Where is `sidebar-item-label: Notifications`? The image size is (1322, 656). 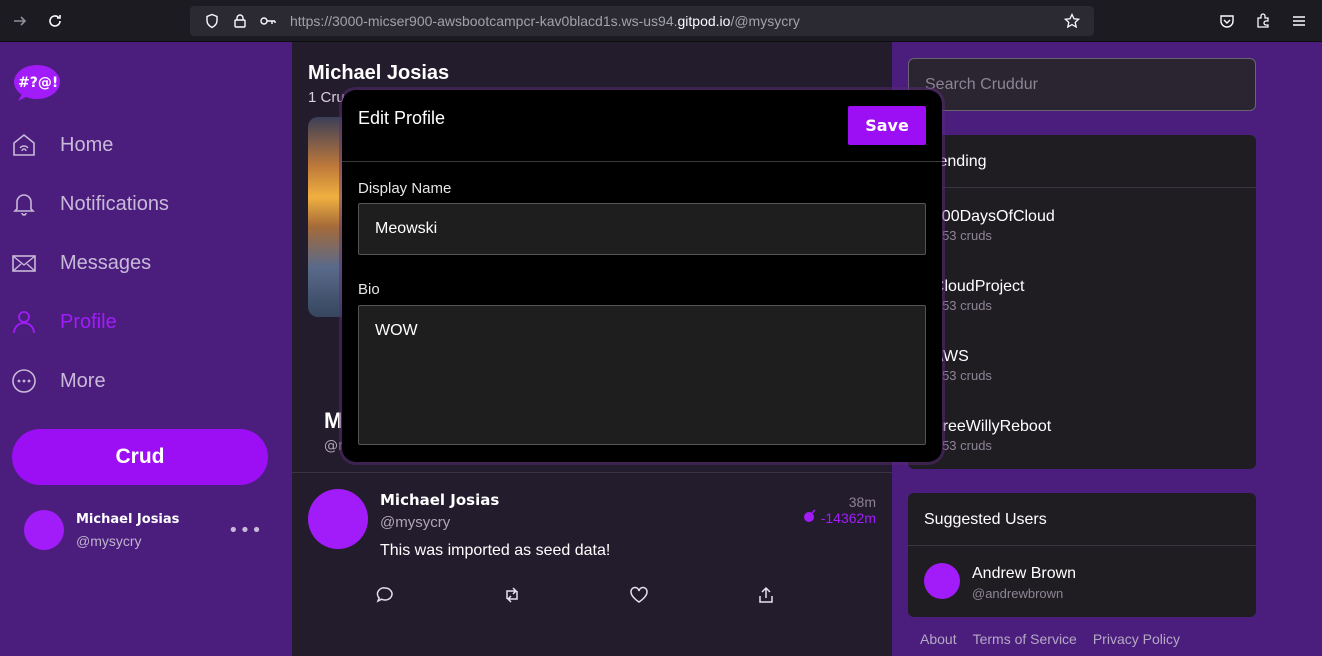
sidebar-item-label: Notifications is located at coordinates (114, 203).